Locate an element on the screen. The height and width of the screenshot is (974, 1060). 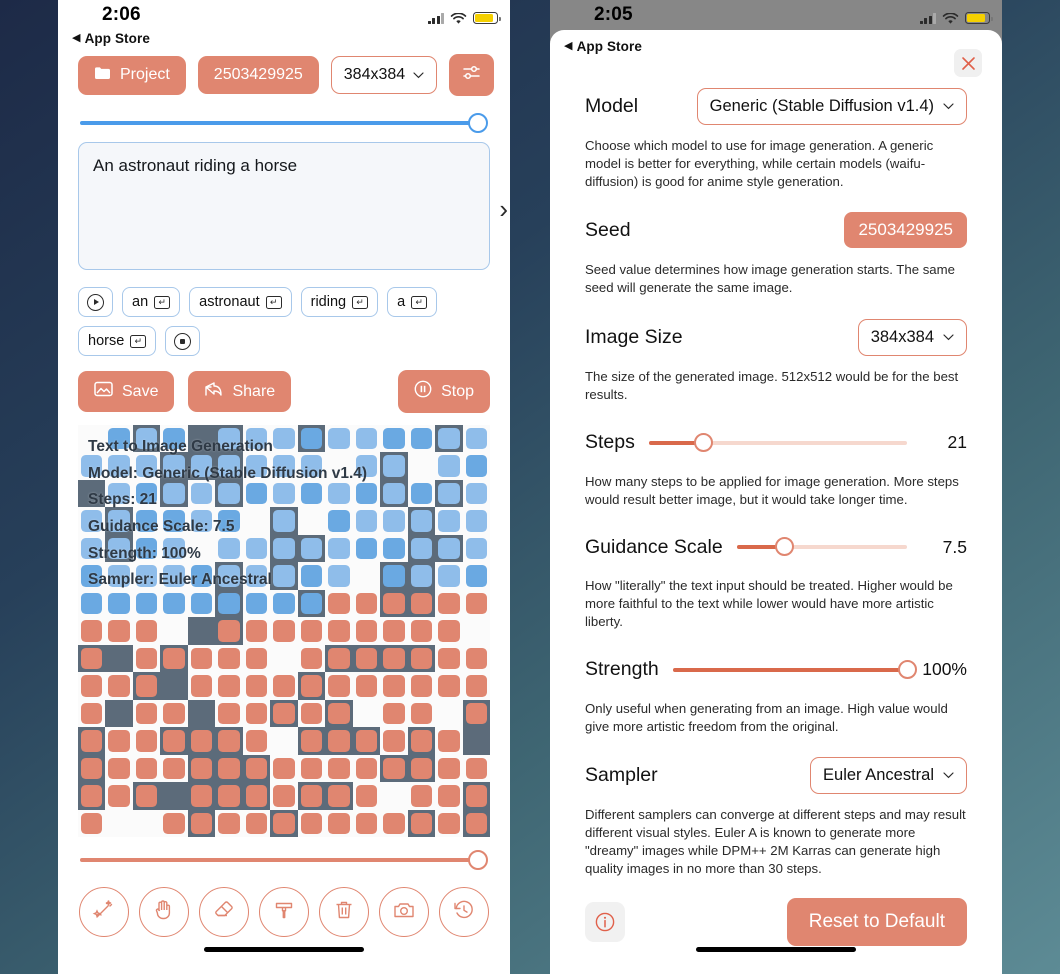
token-chip-start is located at coordinates (95, 302).